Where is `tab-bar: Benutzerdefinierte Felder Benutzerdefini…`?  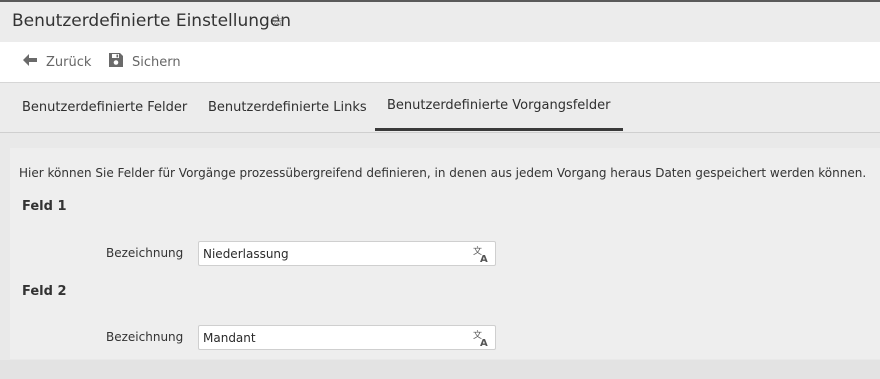
tab-bar: Benutzerdefinierte Felder Benutzerdefini… is located at coordinates (440, 108).